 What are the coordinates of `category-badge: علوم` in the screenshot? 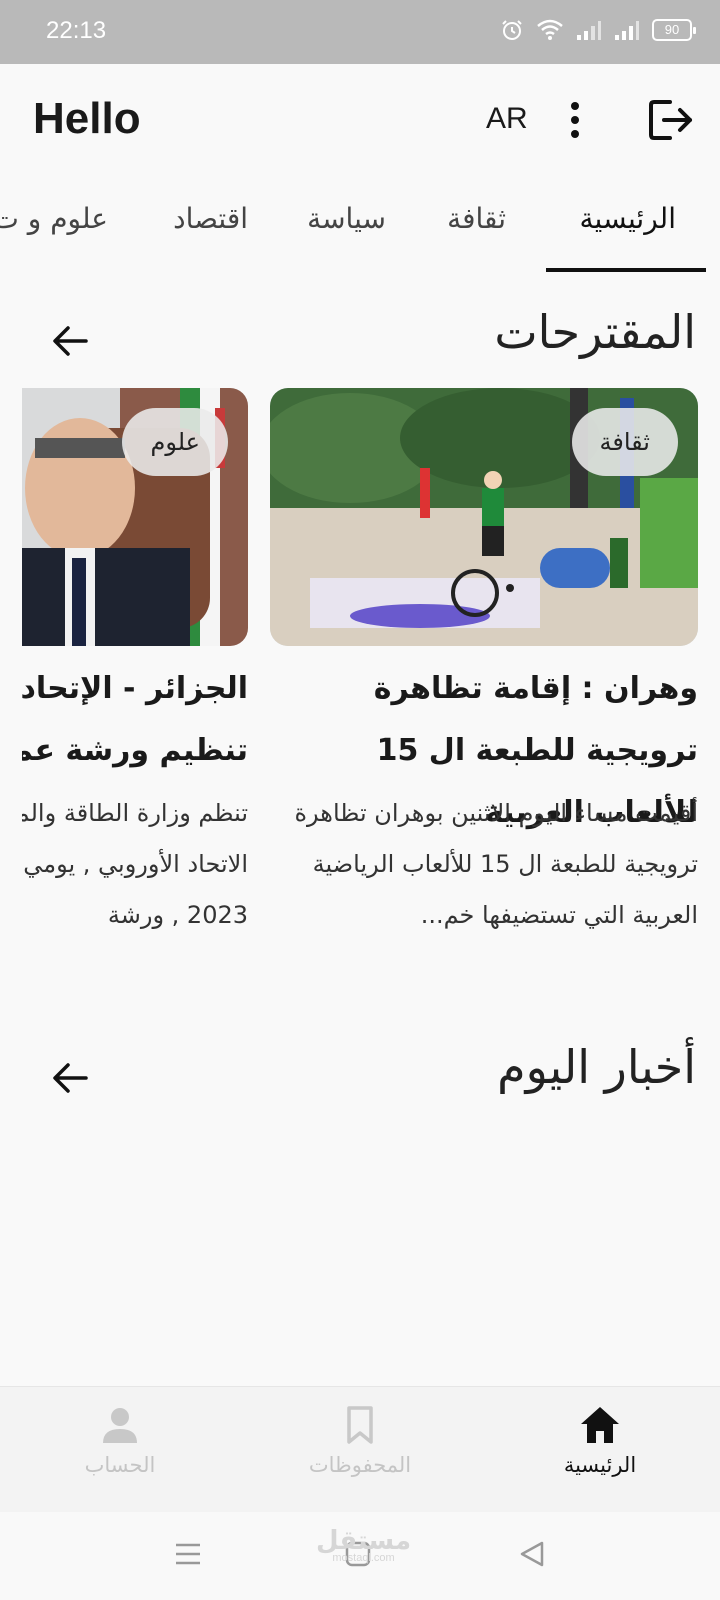 It's located at (175, 442).